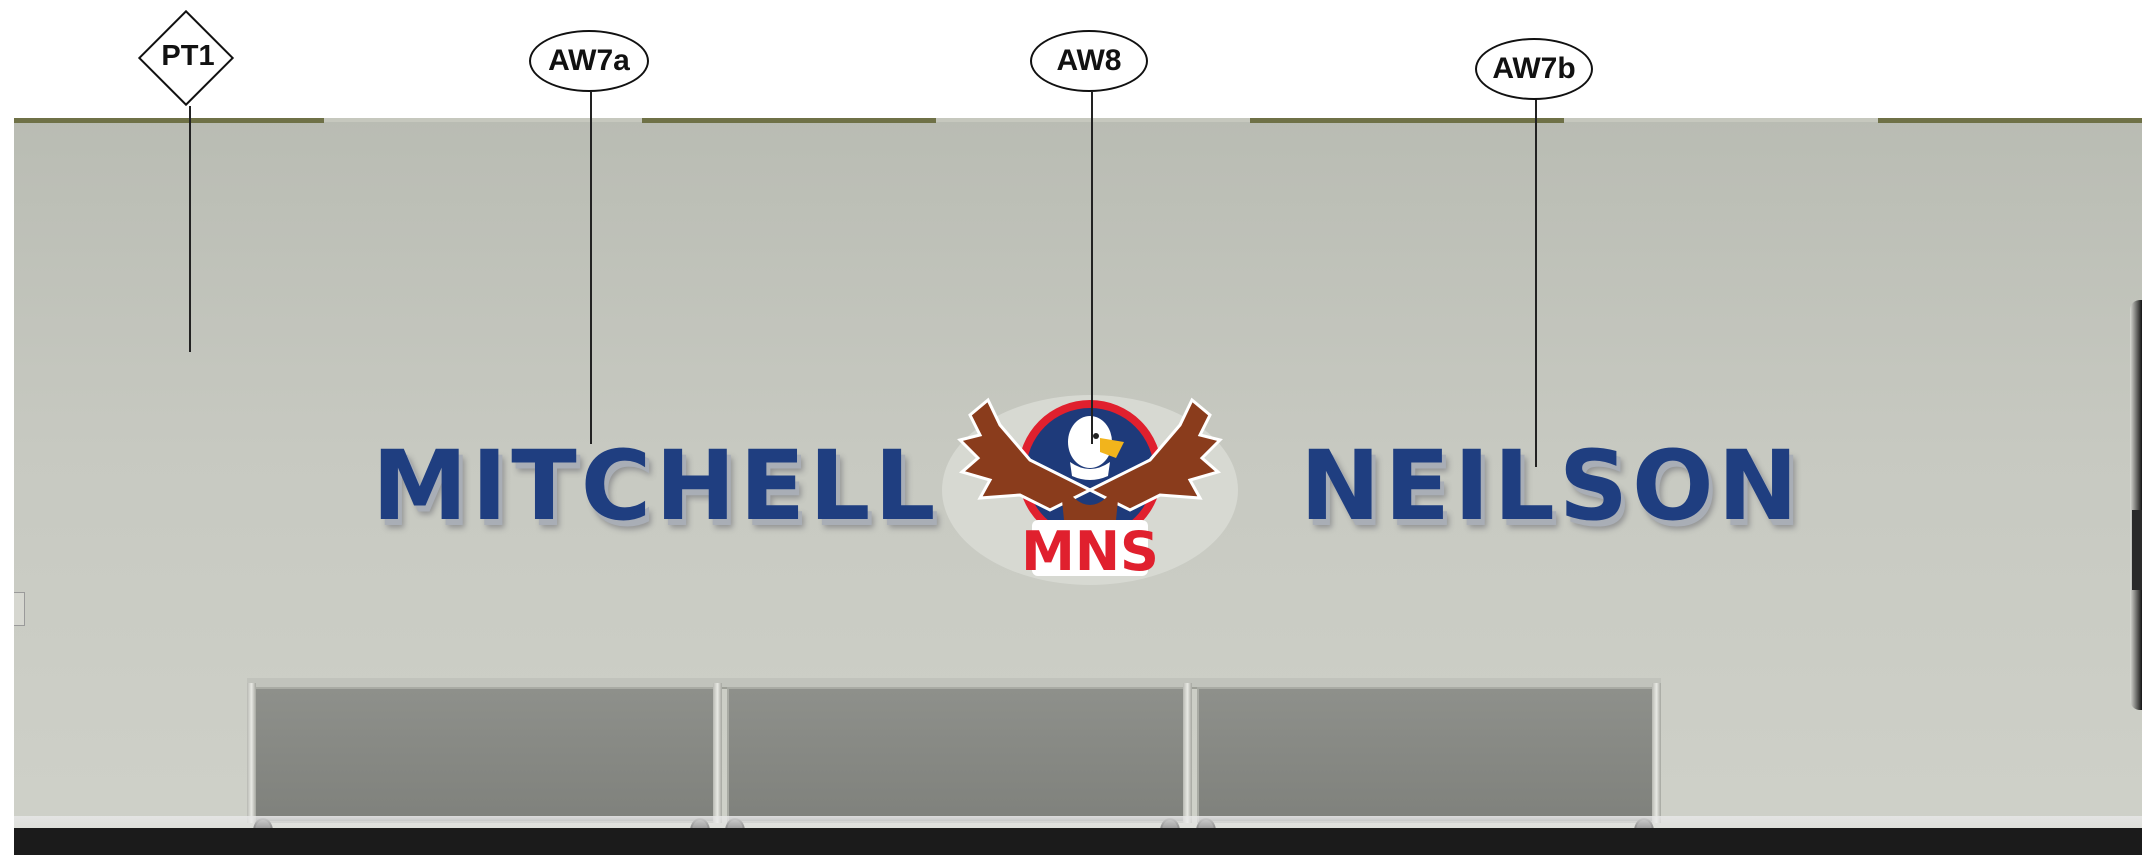 The width and height of the screenshot is (2142, 855). What do you see at coordinates (589, 61) in the screenshot?
I see `callout-aw7a: AW7a` at bounding box center [589, 61].